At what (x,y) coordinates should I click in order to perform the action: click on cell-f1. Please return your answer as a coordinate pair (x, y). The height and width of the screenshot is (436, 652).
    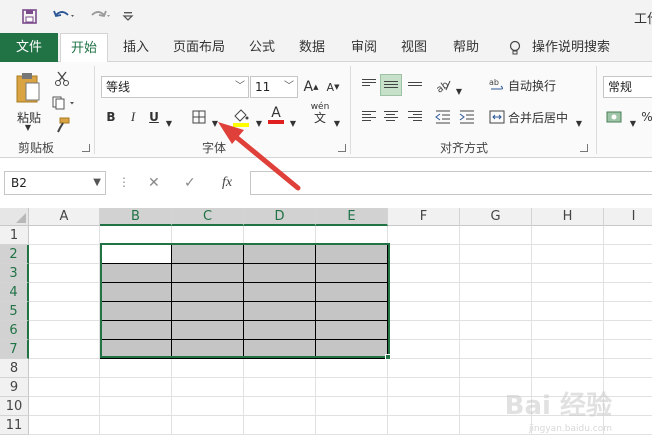
    Looking at the image, I should click on (424, 235).